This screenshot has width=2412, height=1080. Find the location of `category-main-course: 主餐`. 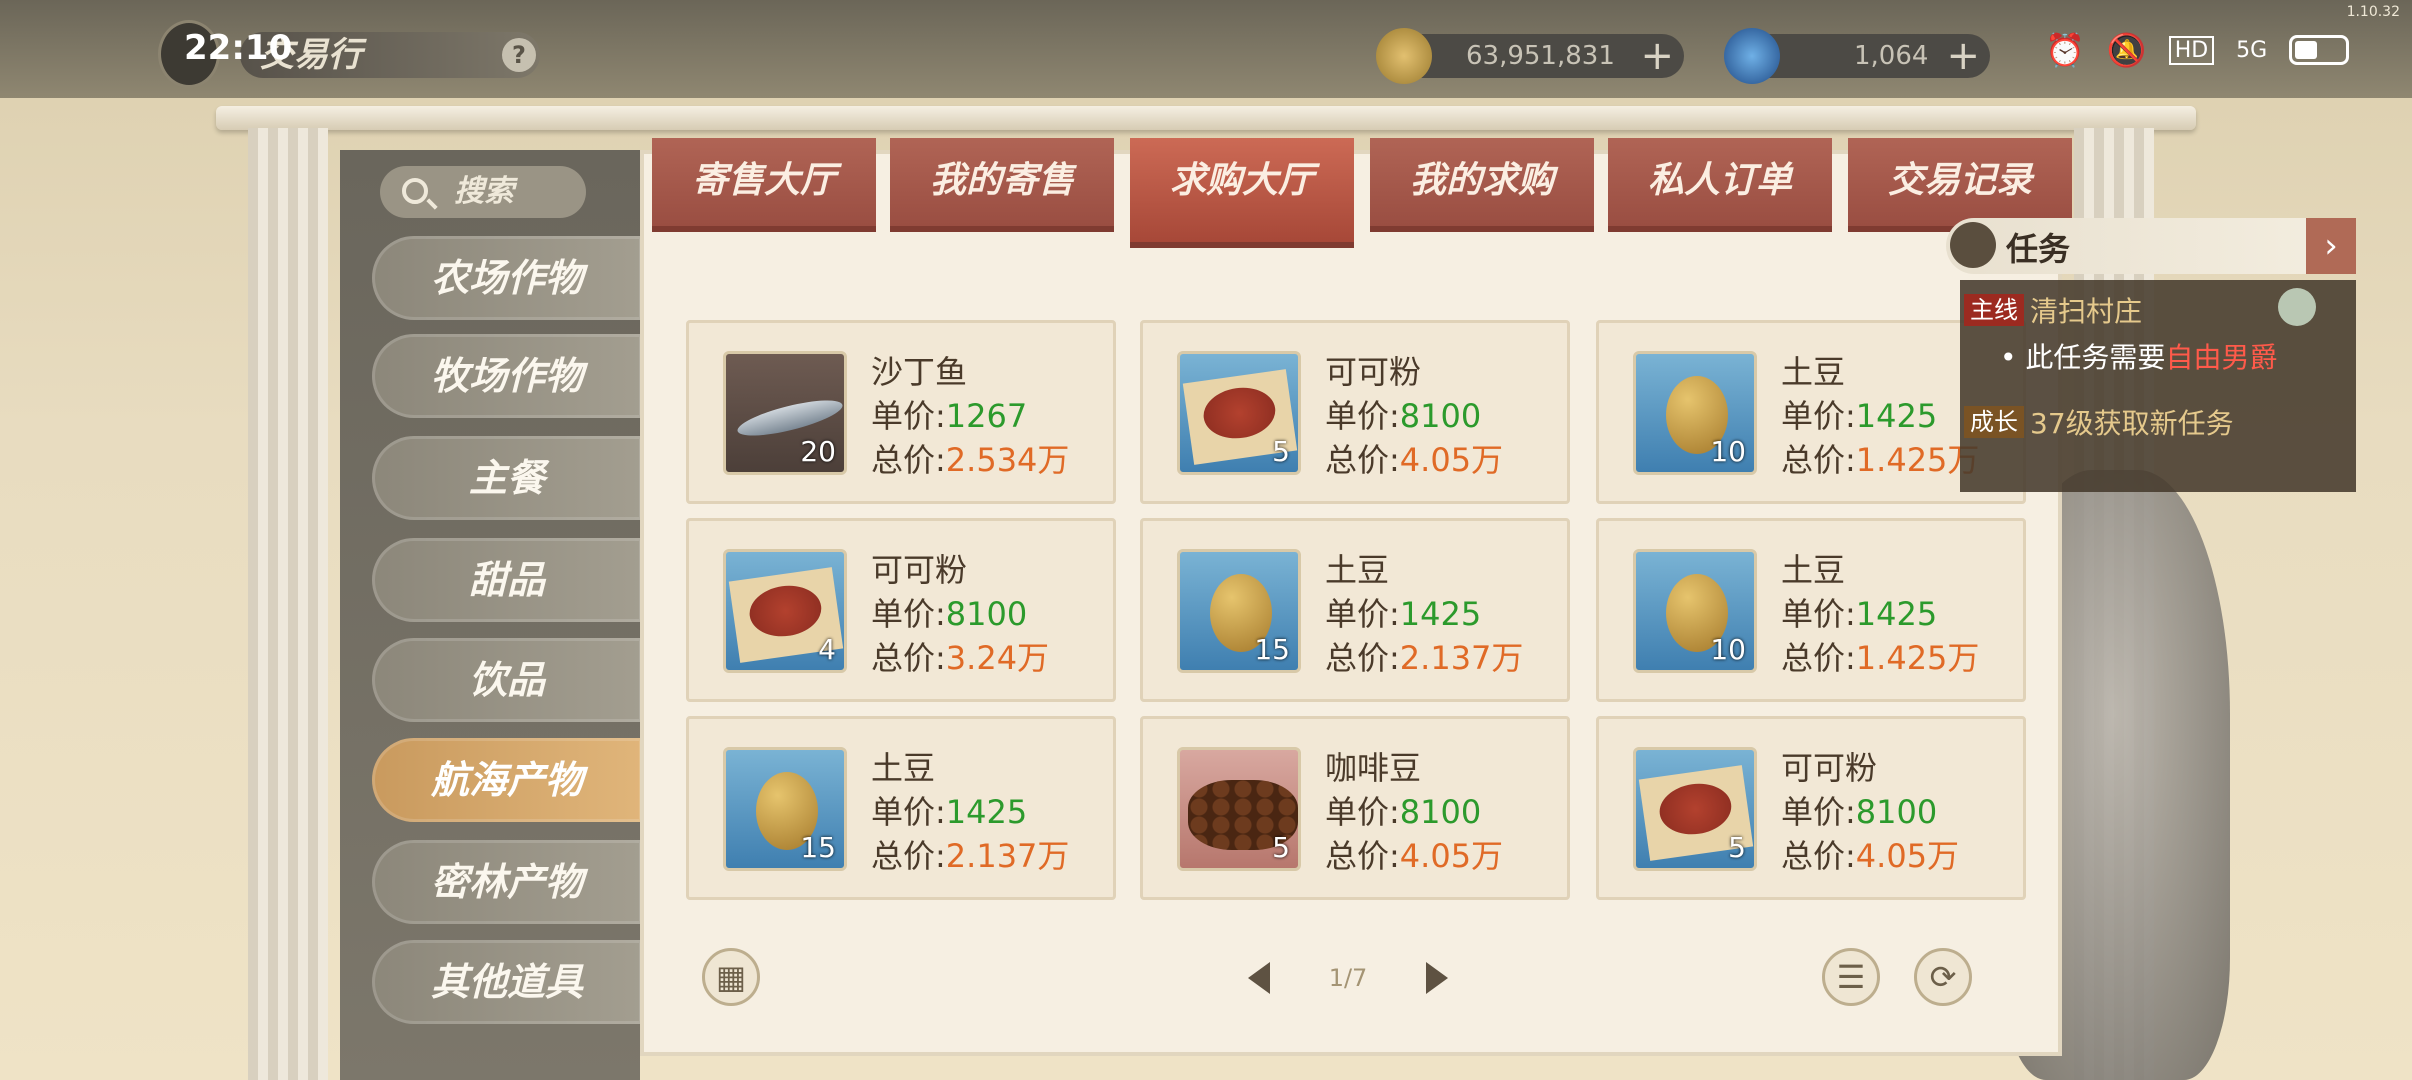

category-main-course: 主餐 is located at coordinates (507, 478).